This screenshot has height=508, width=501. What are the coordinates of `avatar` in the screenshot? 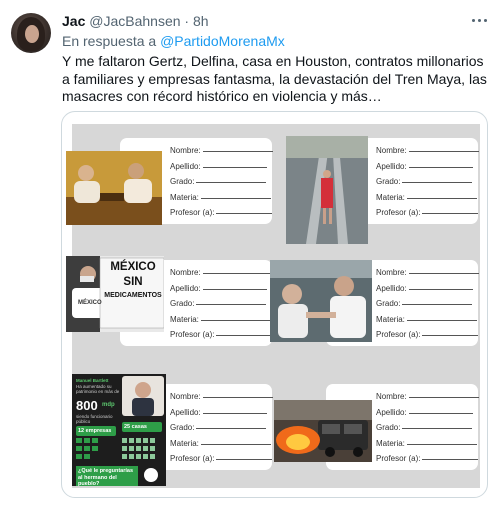 It's located at (31, 33).